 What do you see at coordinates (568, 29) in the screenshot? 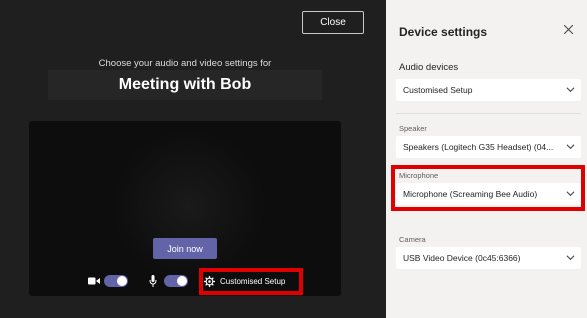
I see `close-icon` at bounding box center [568, 29].